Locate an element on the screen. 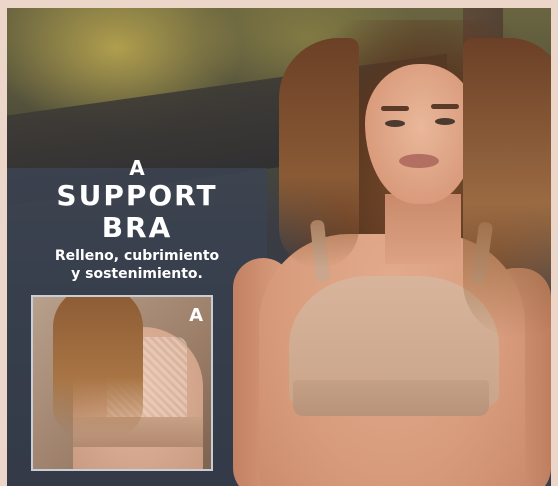 The image size is (558, 486). left-eye is located at coordinates (395, 123).